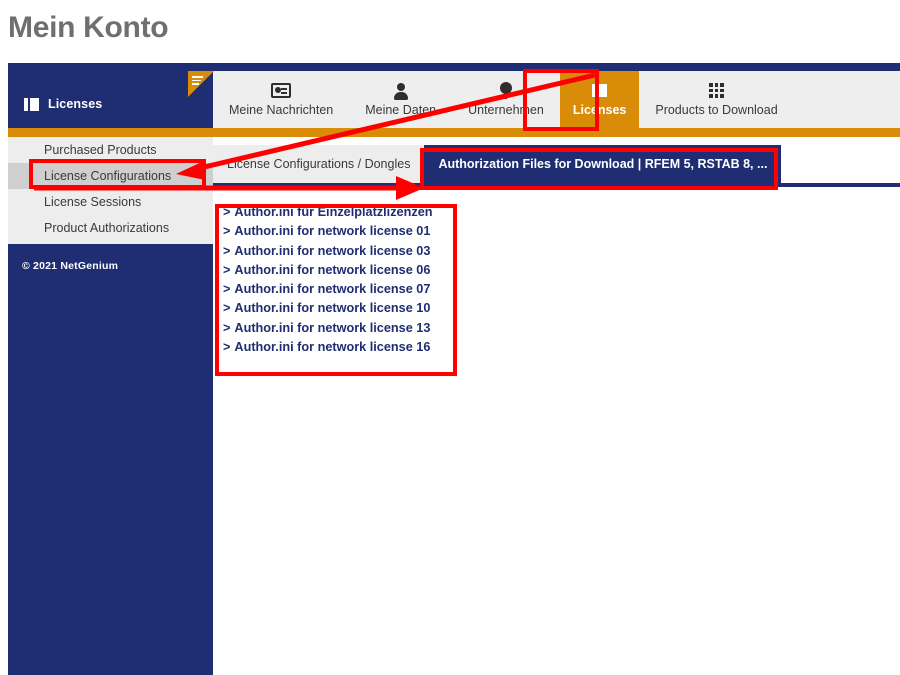 This screenshot has height=675, width=900. I want to click on download-link-label: Author.ini für Einzelplatzlizenzen, so click(333, 212).